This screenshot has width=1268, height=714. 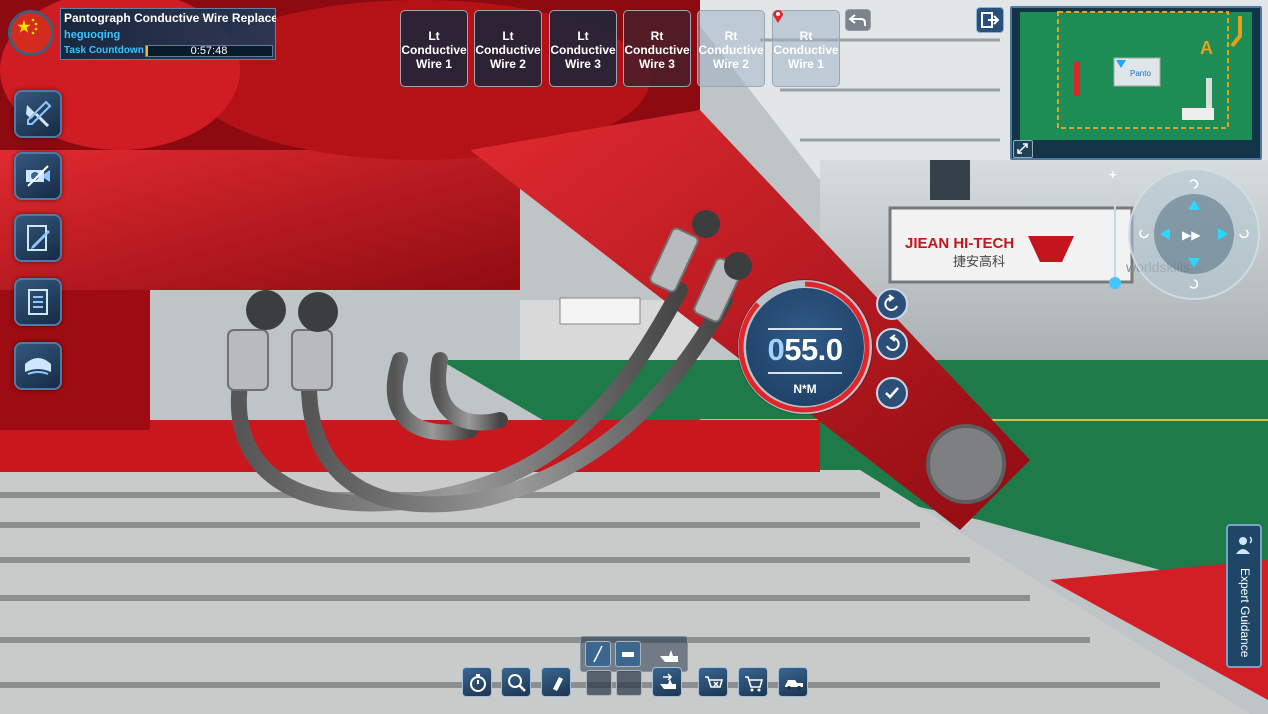 I want to click on exit-button, so click(x=990, y=20).